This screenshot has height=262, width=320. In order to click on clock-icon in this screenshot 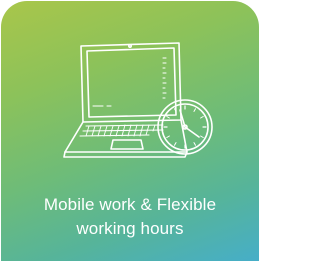, I will do `click(185, 127)`.